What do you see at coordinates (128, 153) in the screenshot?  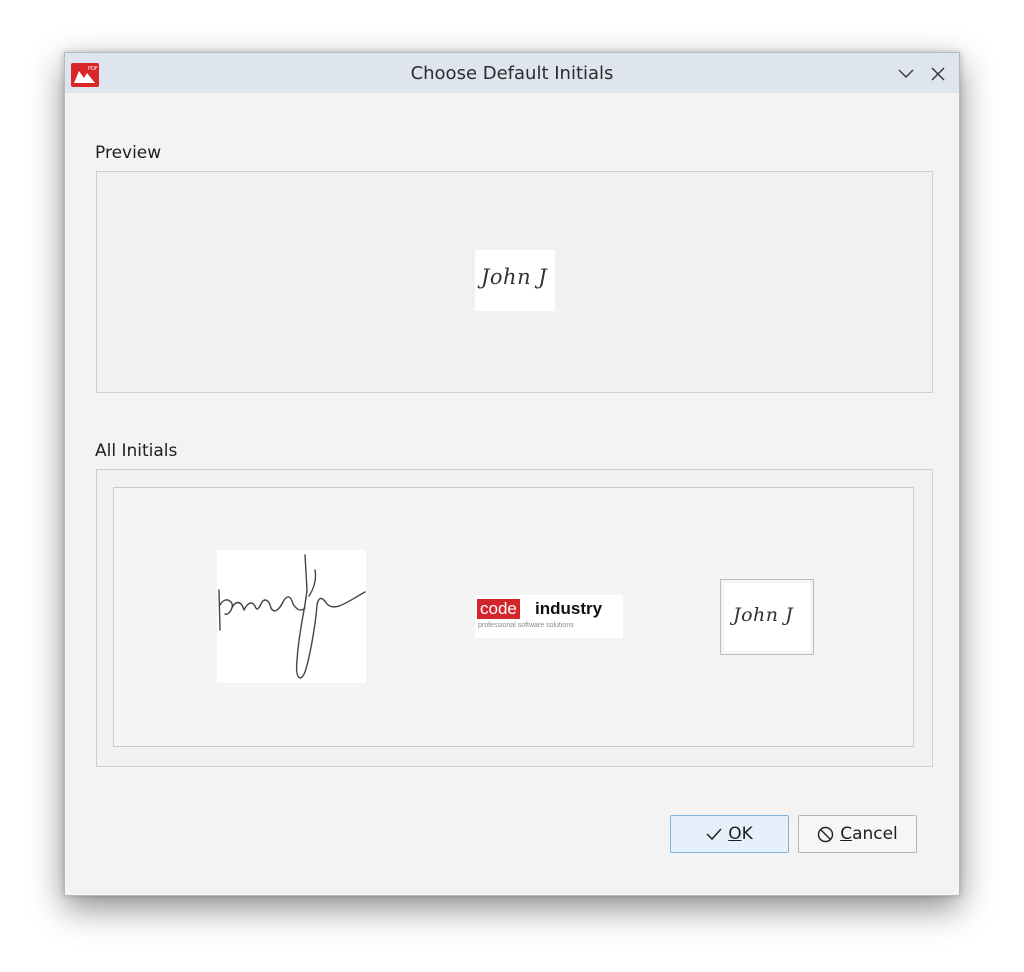 I see `preview-label: Preview` at bounding box center [128, 153].